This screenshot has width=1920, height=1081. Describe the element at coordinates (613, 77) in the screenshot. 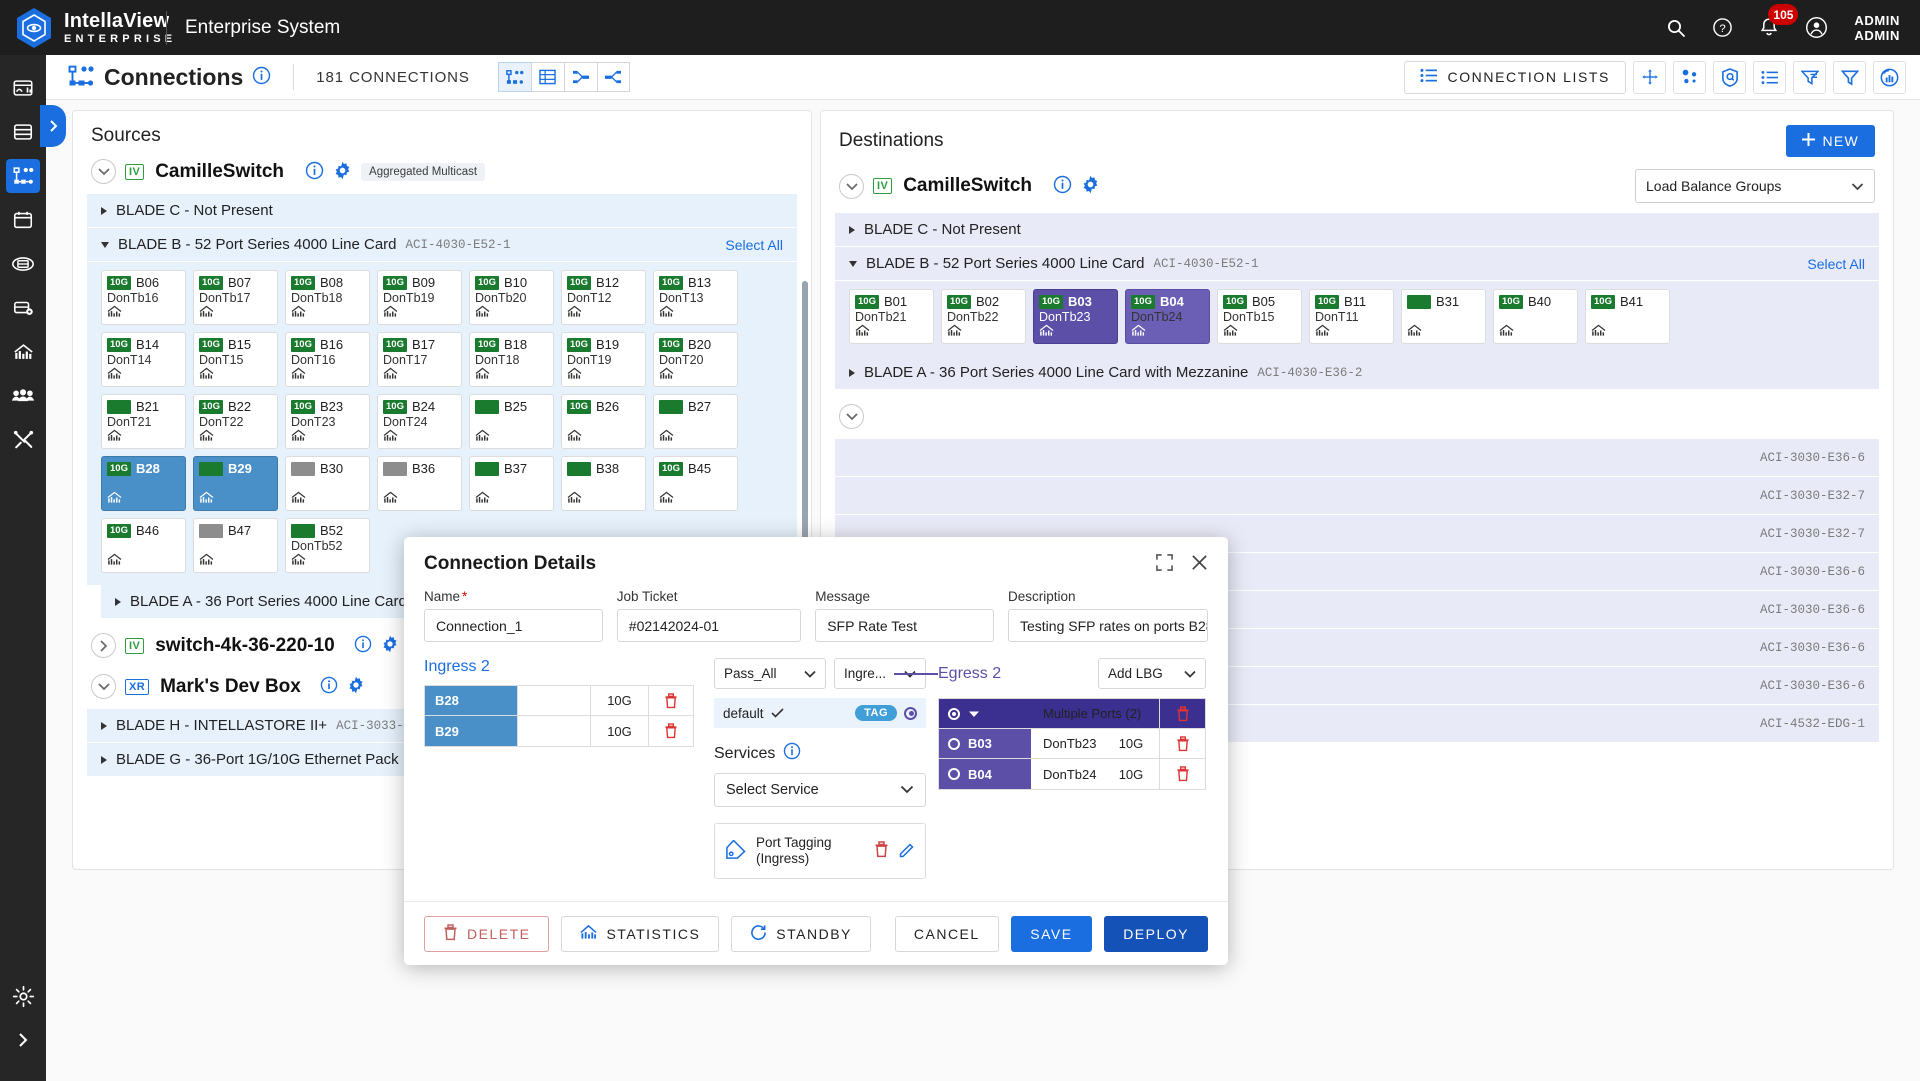

I see `view-mode-tree-right` at that location.